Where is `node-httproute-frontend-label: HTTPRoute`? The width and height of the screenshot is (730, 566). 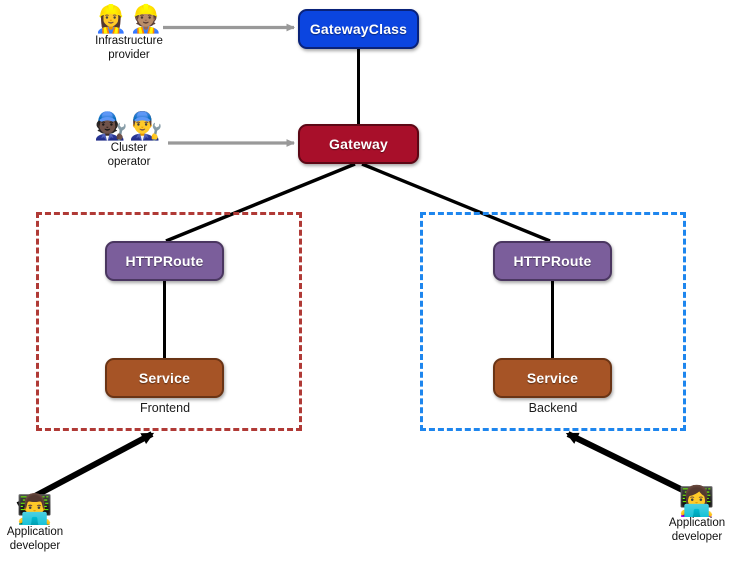
node-httproute-frontend-label: HTTPRoute is located at coordinates (164, 261).